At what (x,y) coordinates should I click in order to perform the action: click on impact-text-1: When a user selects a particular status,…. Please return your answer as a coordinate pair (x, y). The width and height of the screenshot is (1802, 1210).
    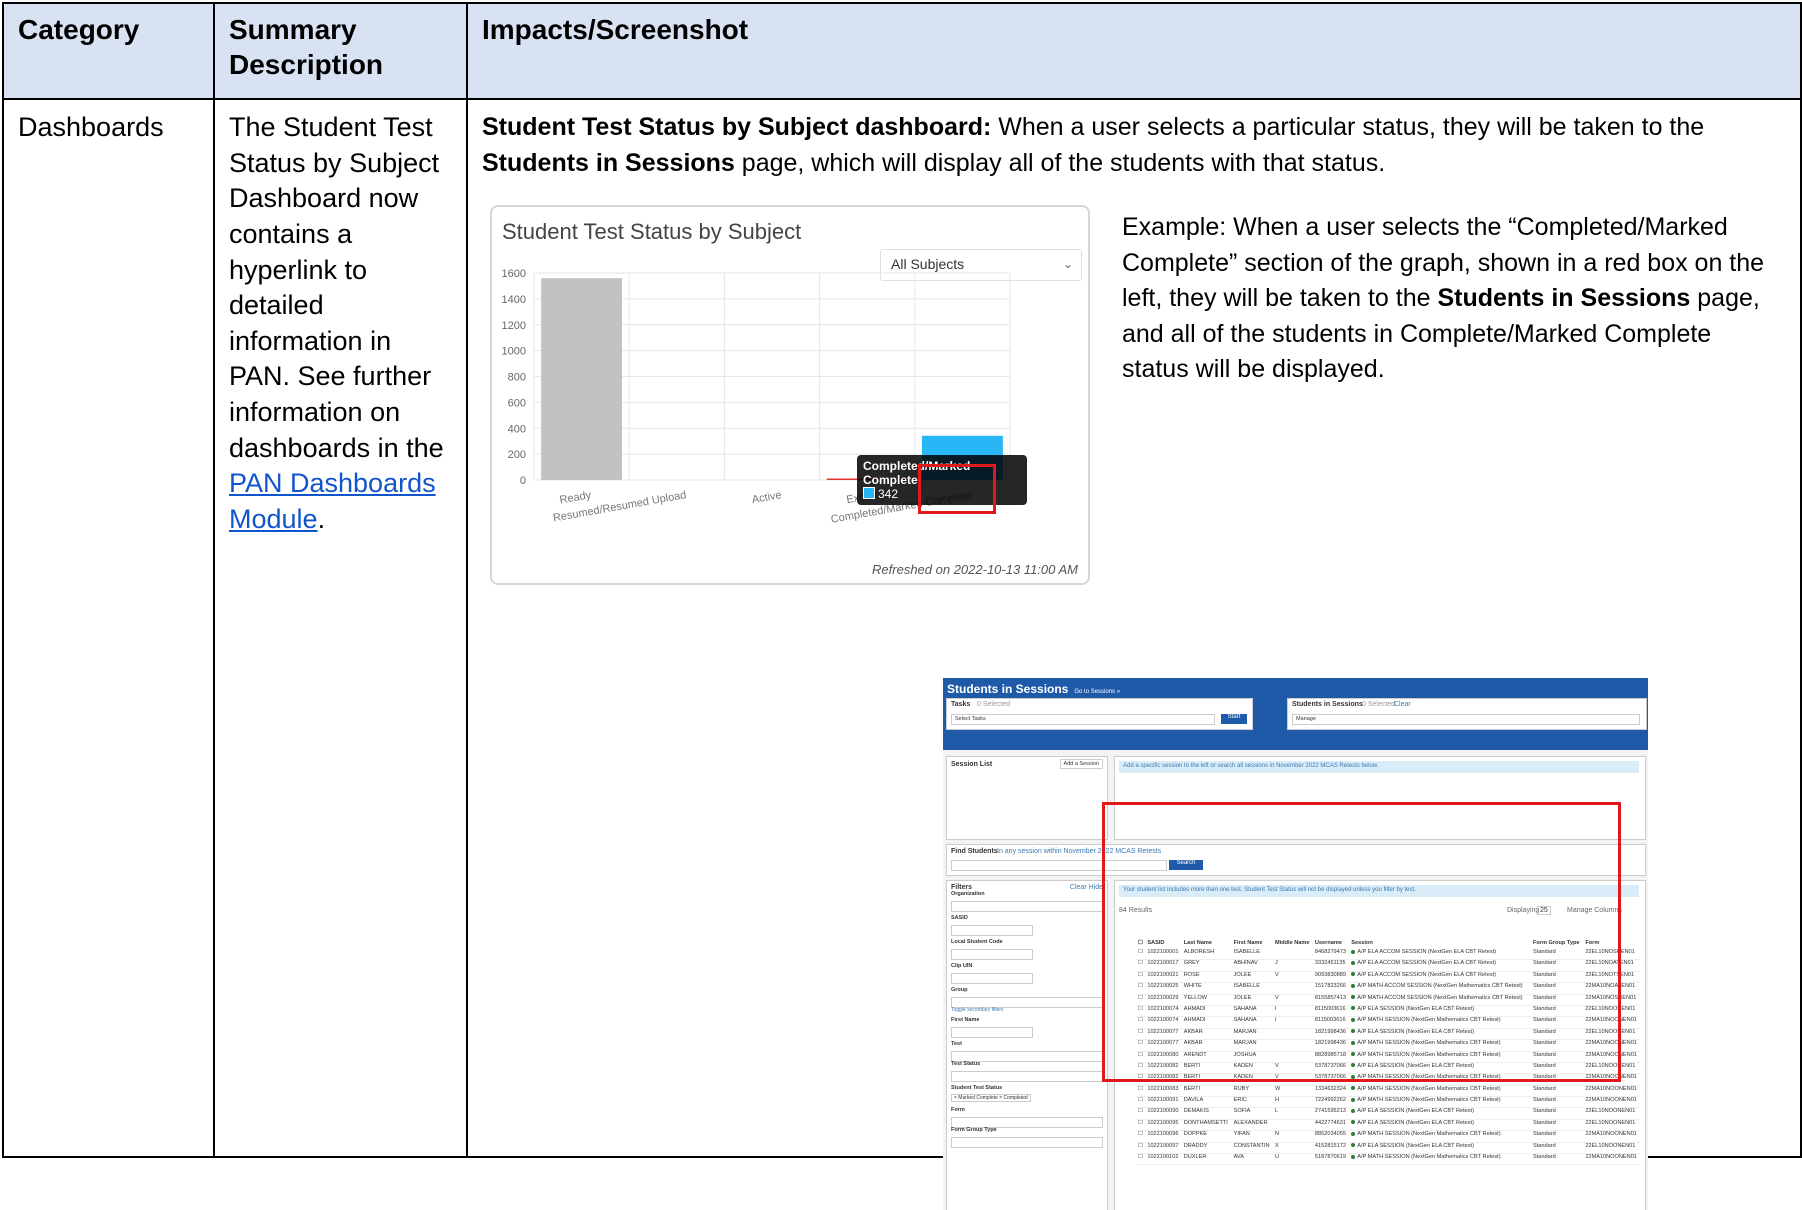
    Looking at the image, I should click on (1348, 127).